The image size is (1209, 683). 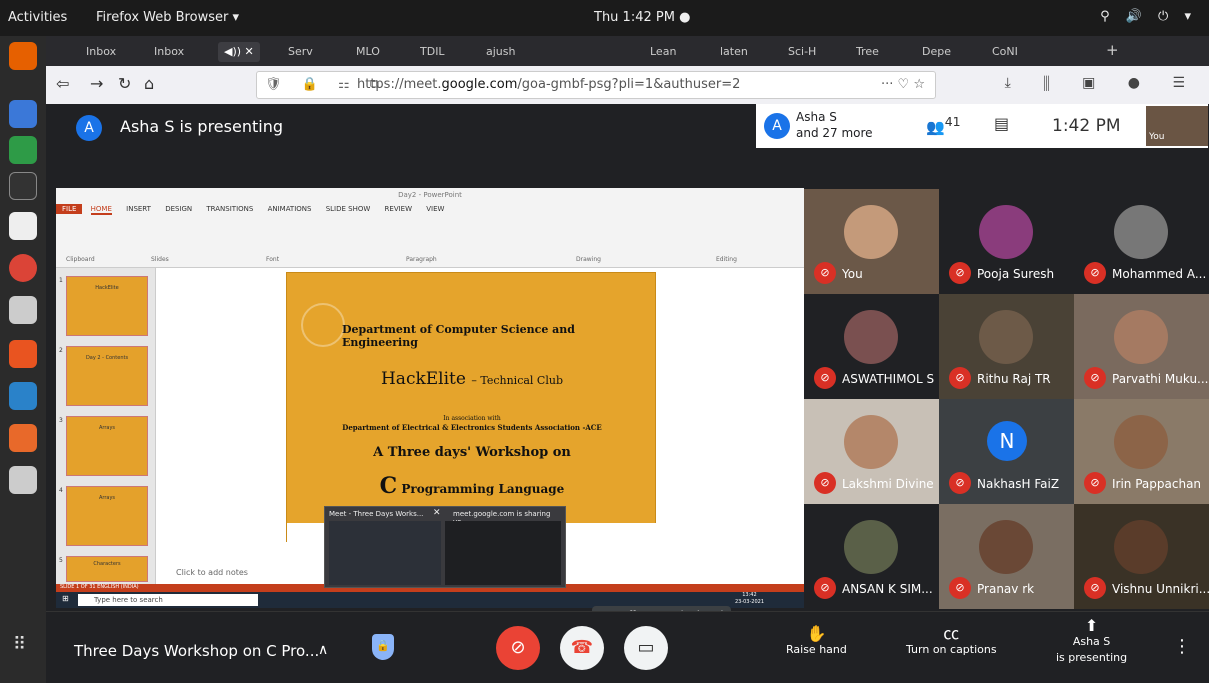 I want to click on ppt-menu-file: FILE, so click(x=69, y=209).